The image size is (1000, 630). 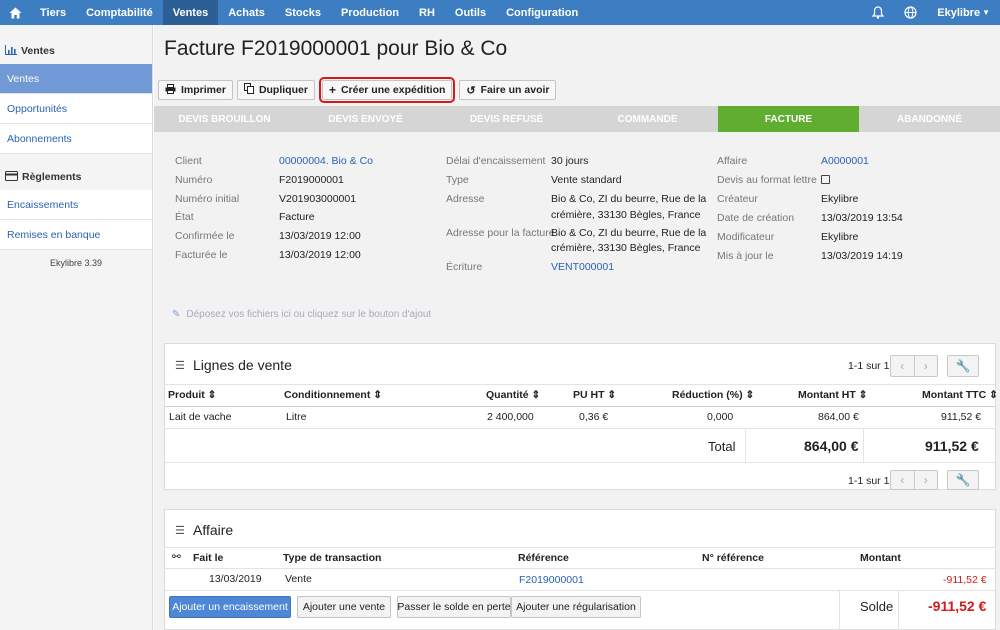 What do you see at coordinates (176, 557) in the screenshot?
I see `unlink-icon: ⚯` at bounding box center [176, 557].